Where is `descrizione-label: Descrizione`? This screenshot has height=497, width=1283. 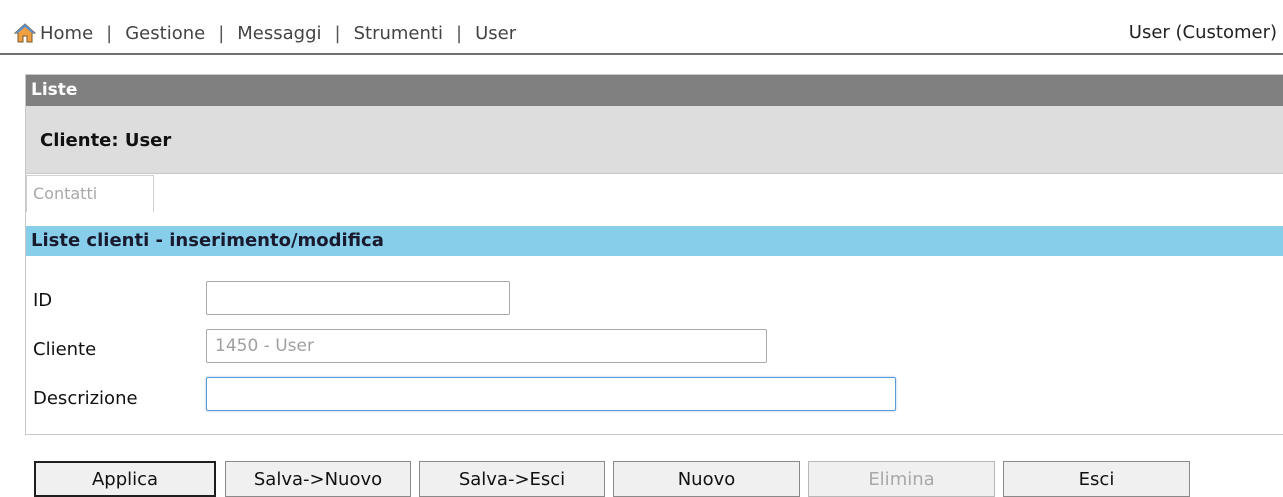
descrizione-label: Descrizione is located at coordinates (85, 398).